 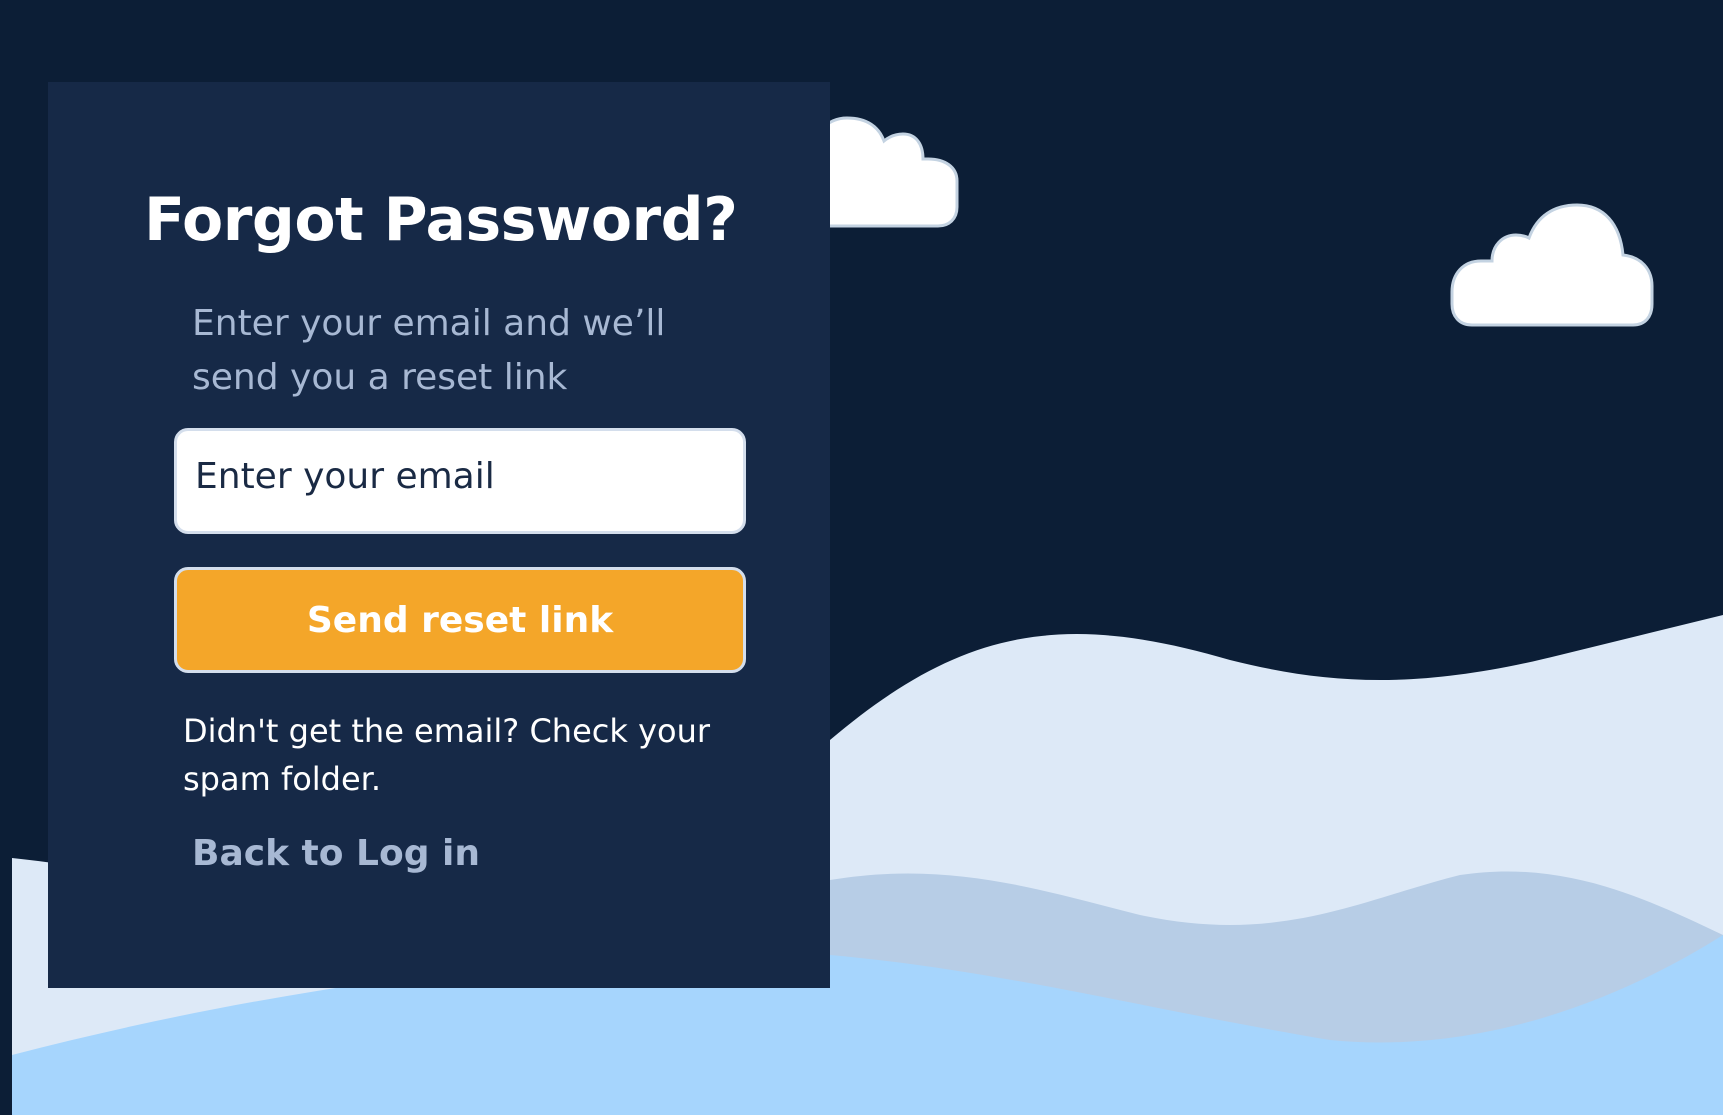 I want to click on back-to-login-link: Back to Log in, so click(x=336, y=854).